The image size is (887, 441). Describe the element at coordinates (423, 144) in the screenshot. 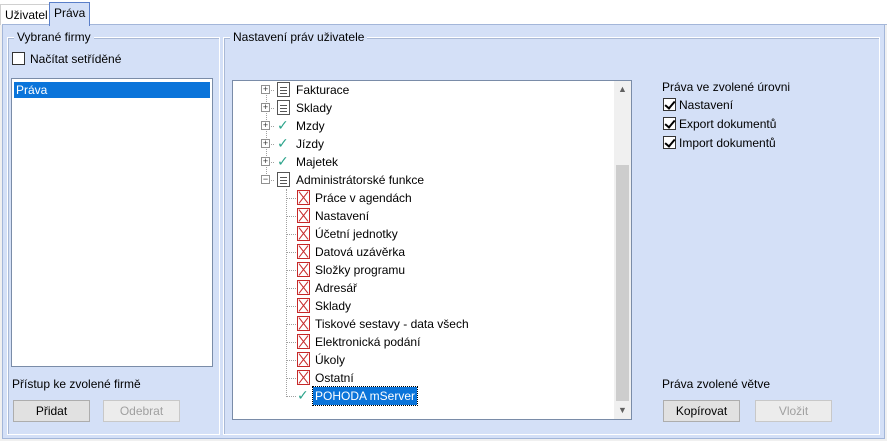

I see `tree-node-jizdy: + ✓ Jízdy` at that location.